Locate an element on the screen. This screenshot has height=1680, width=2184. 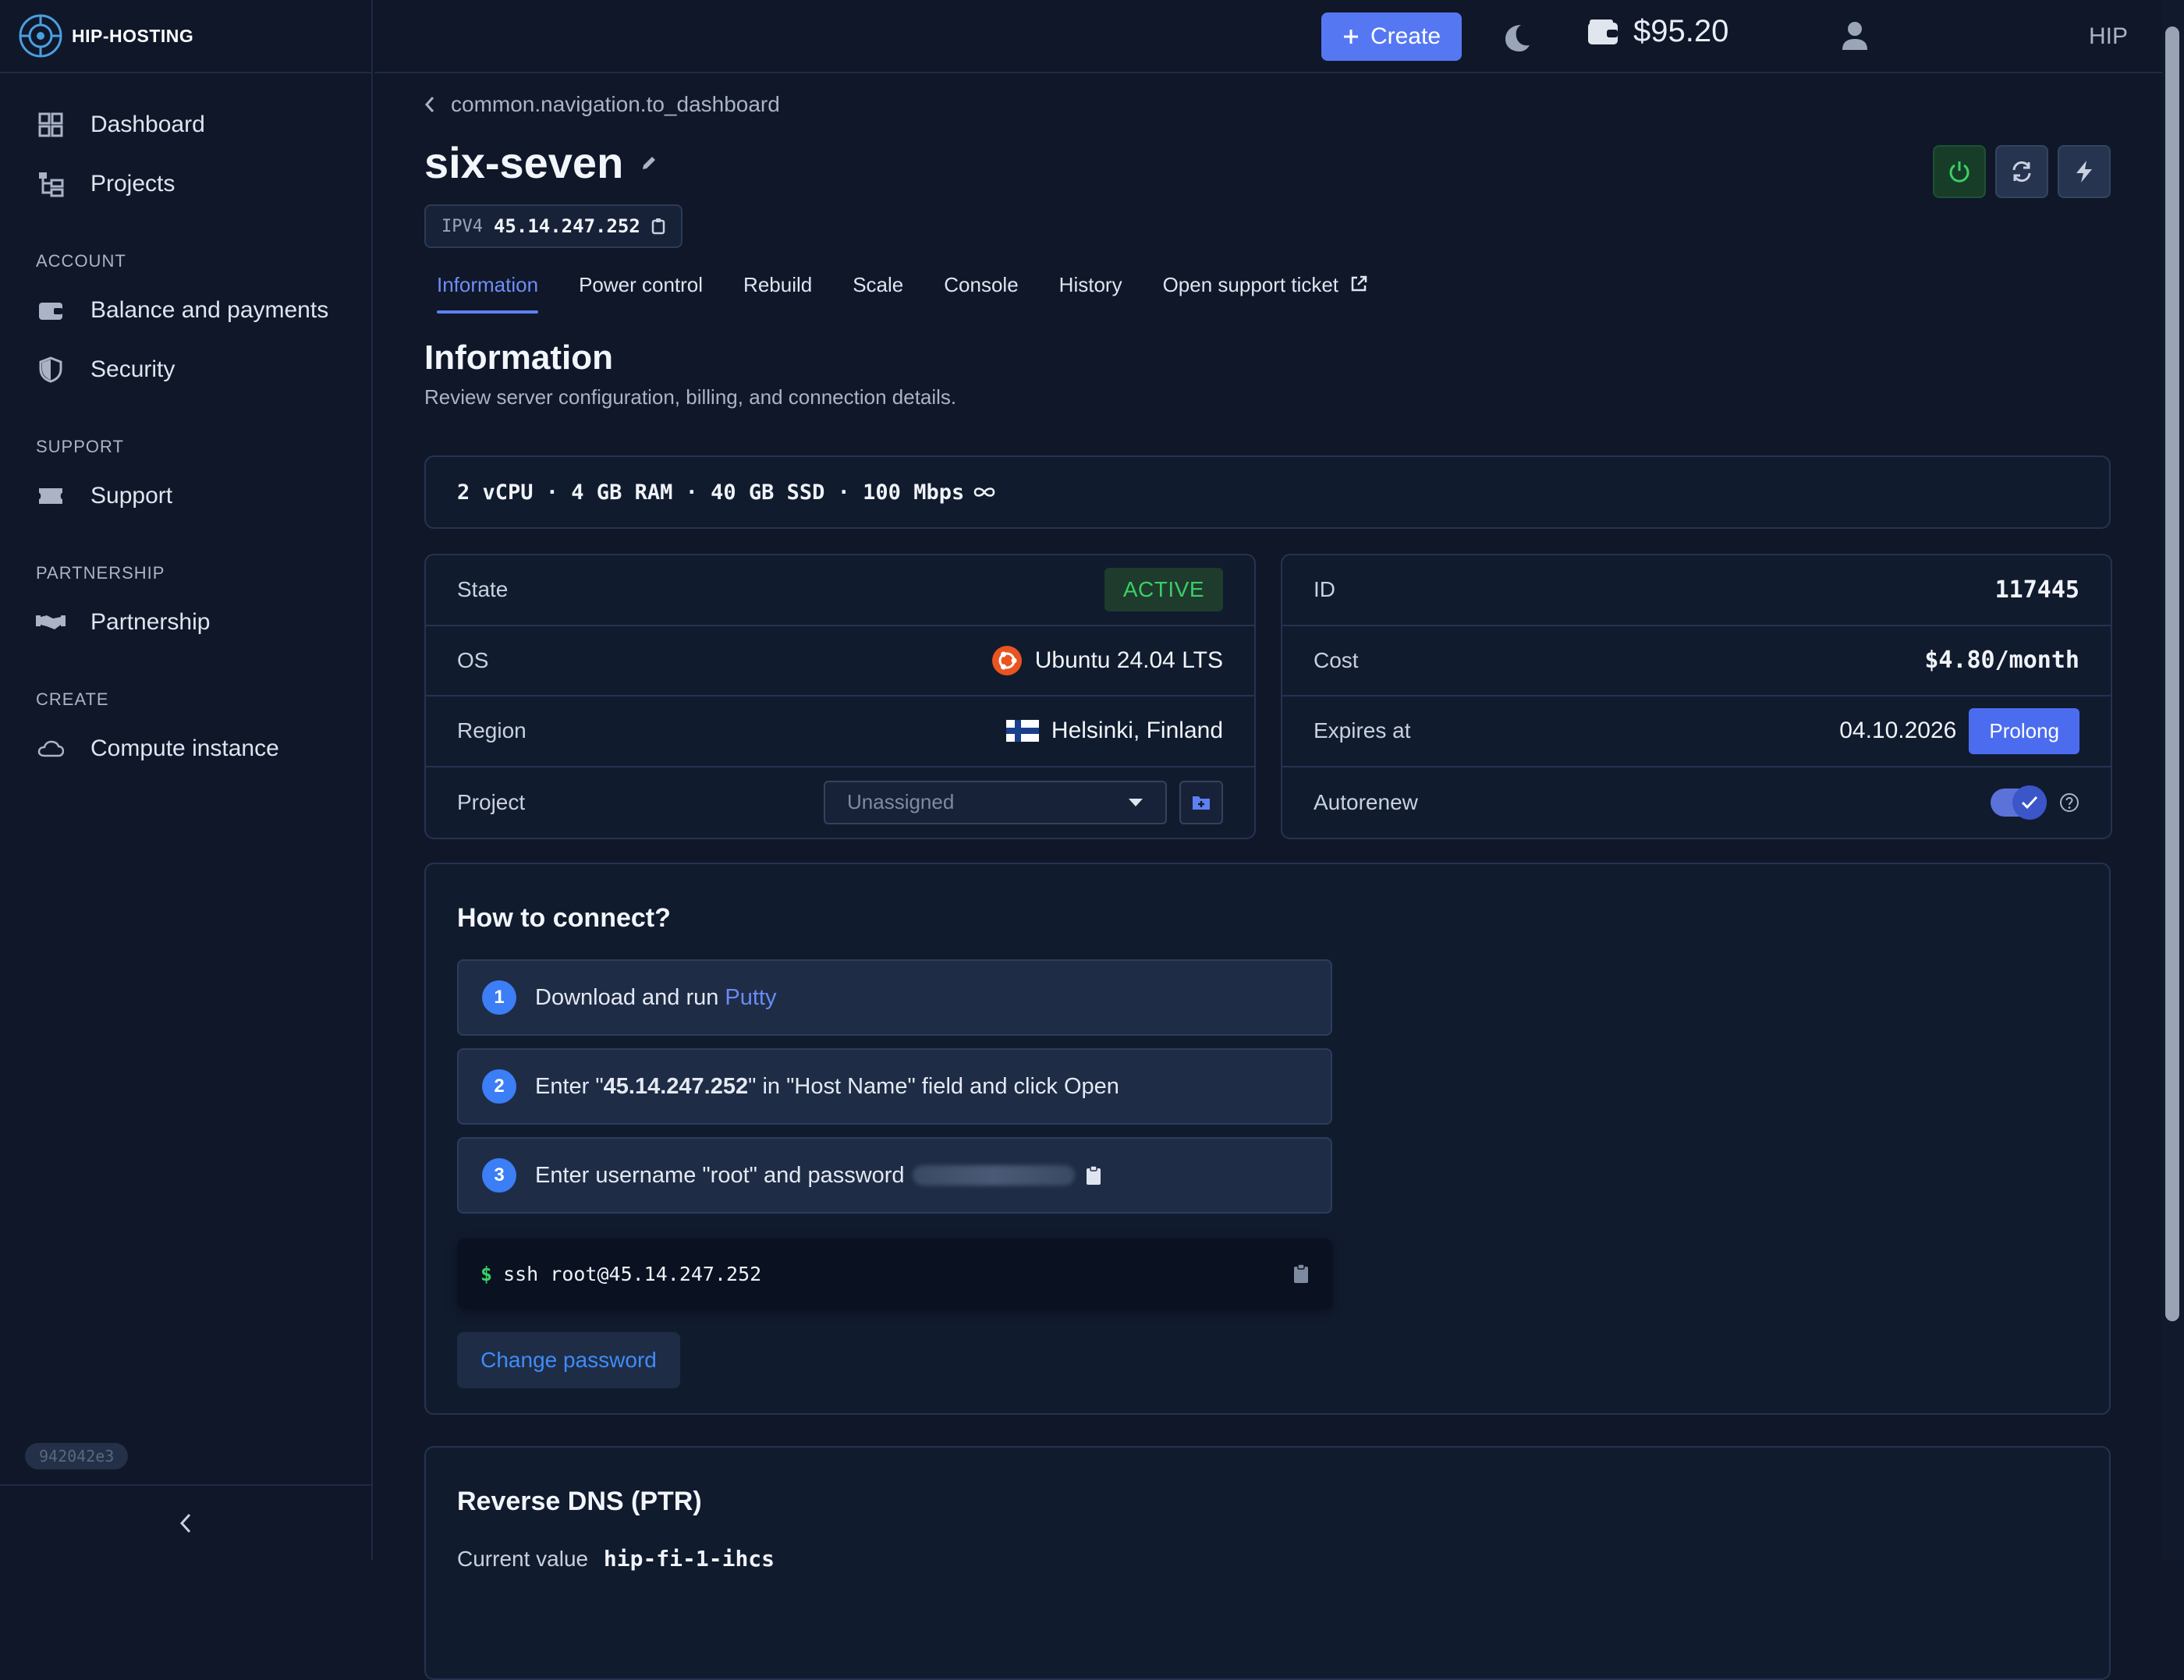
cost-row: Cost $4.80/month is located at coordinates (1696, 661).